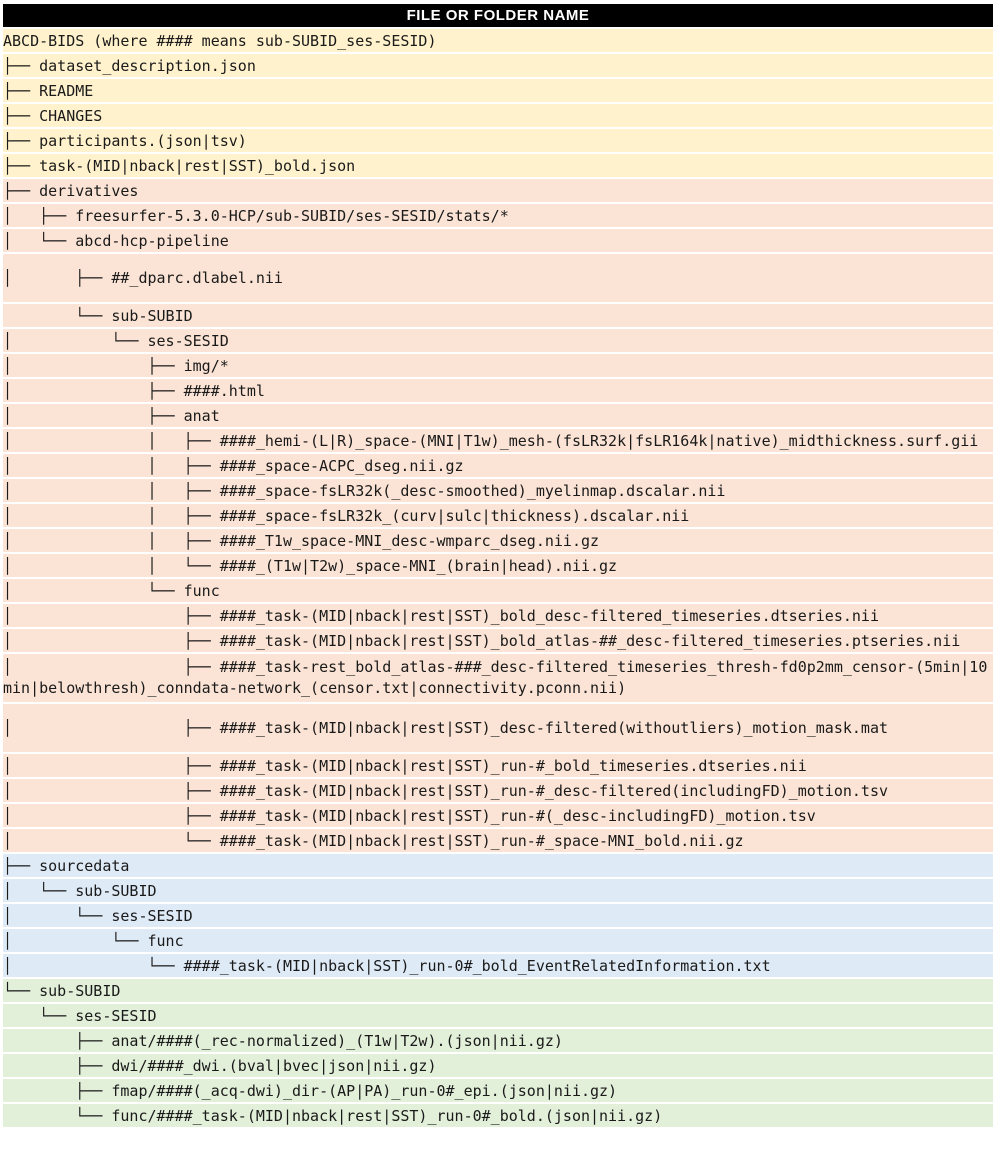 The width and height of the screenshot is (996, 1161). I want to click on tree-row: │ ├── ####.html, so click(498, 390).